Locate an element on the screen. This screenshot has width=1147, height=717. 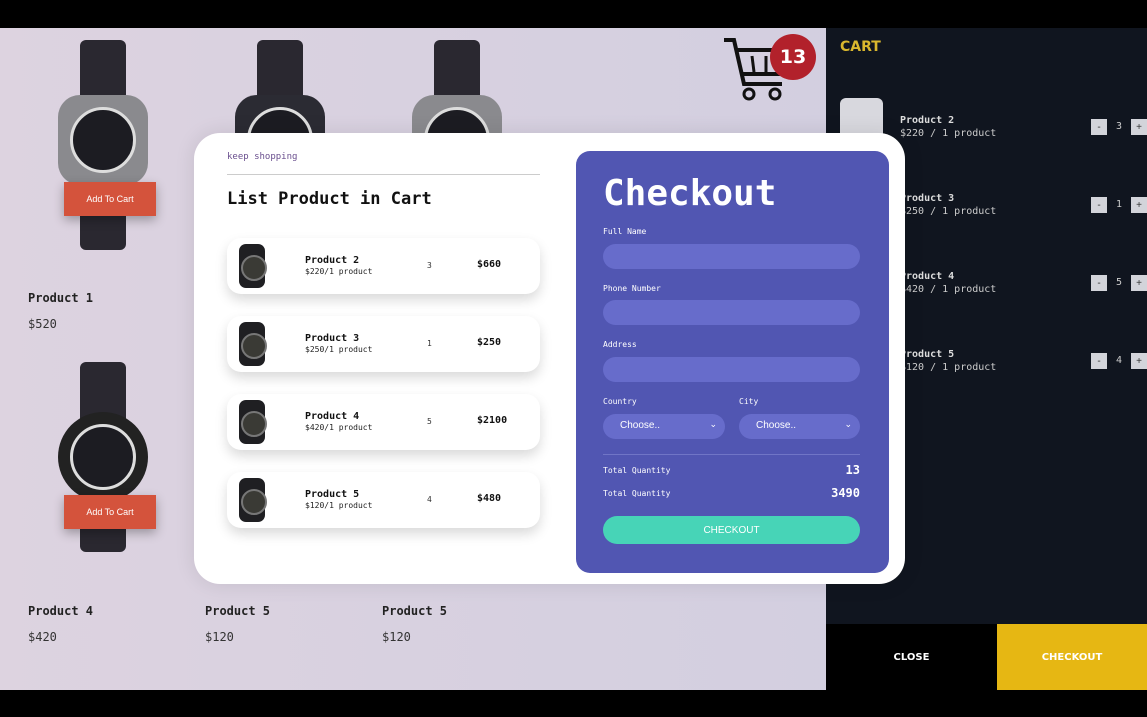
full-name-label: Full Name is located at coordinates (625, 231).